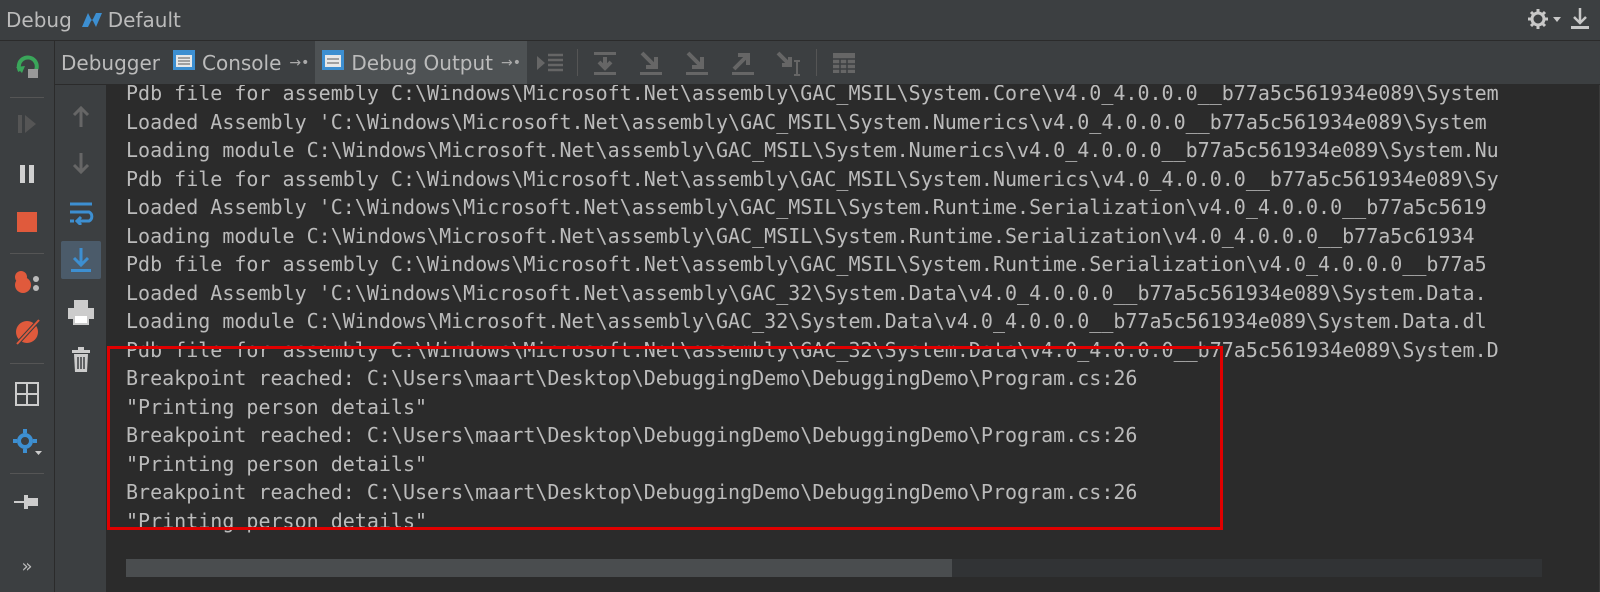  I want to click on tab-debug-output-label: Debug Output, so click(422, 62).